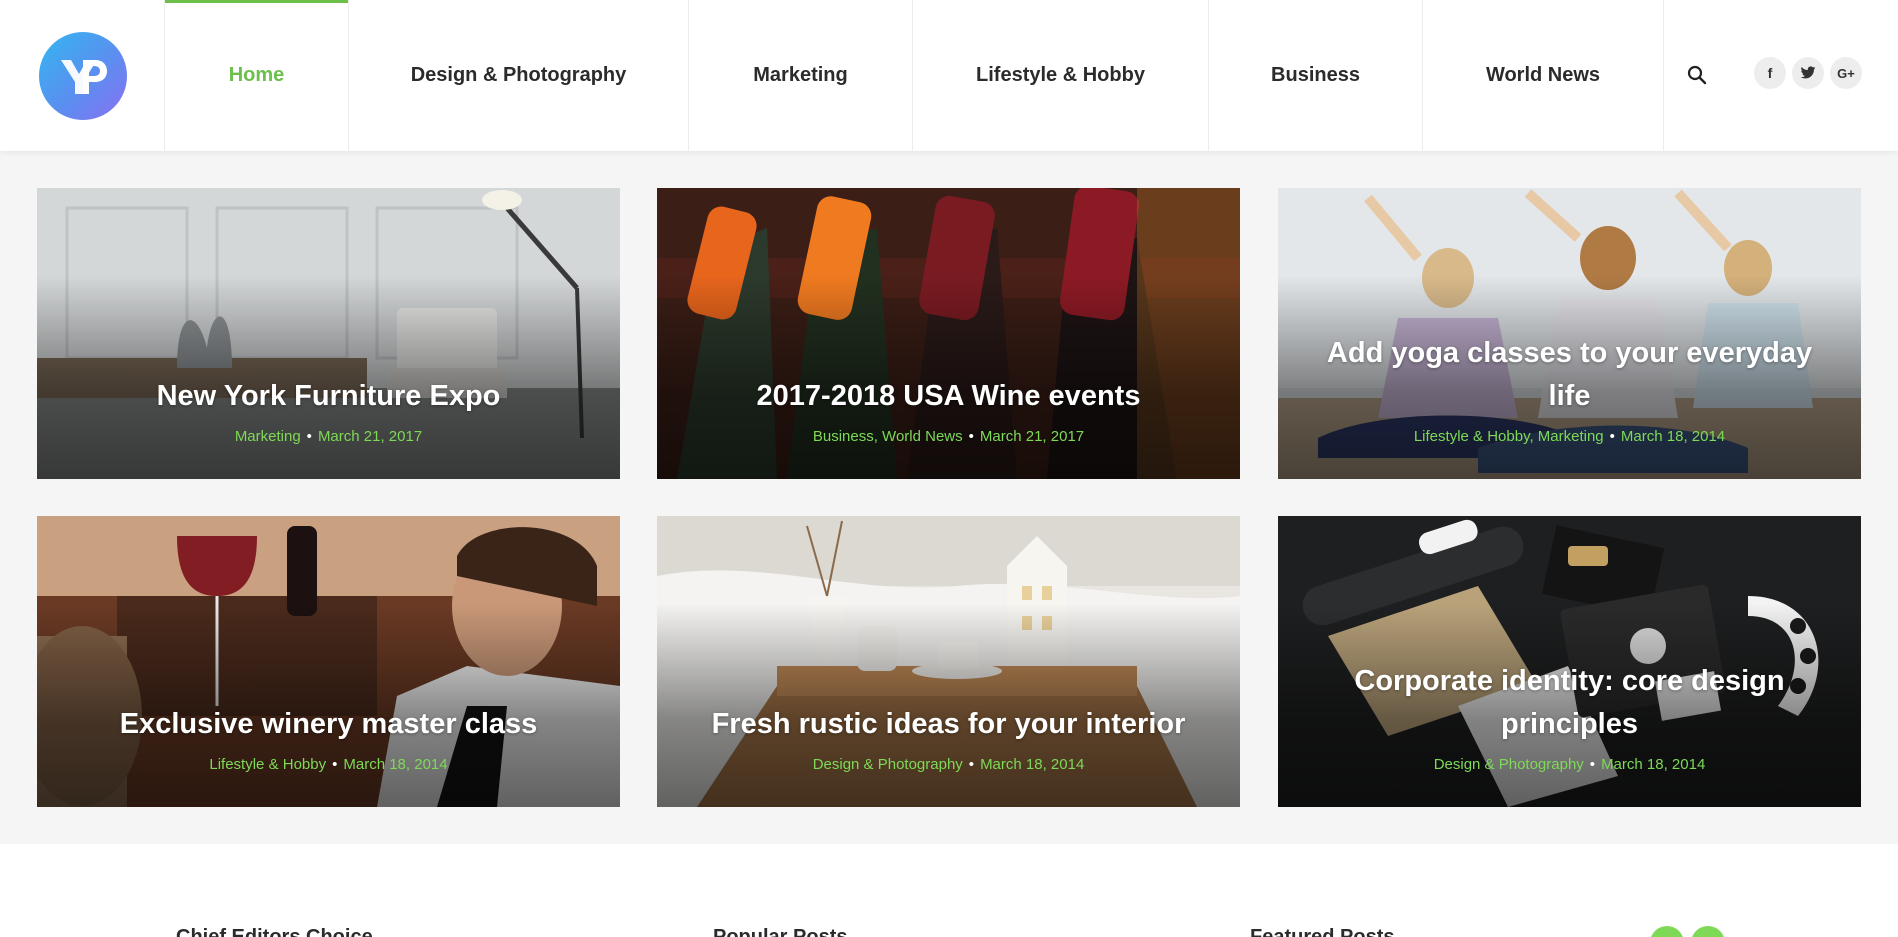 The height and width of the screenshot is (937, 1898). I want to click on search-button, so click(1697, 75).